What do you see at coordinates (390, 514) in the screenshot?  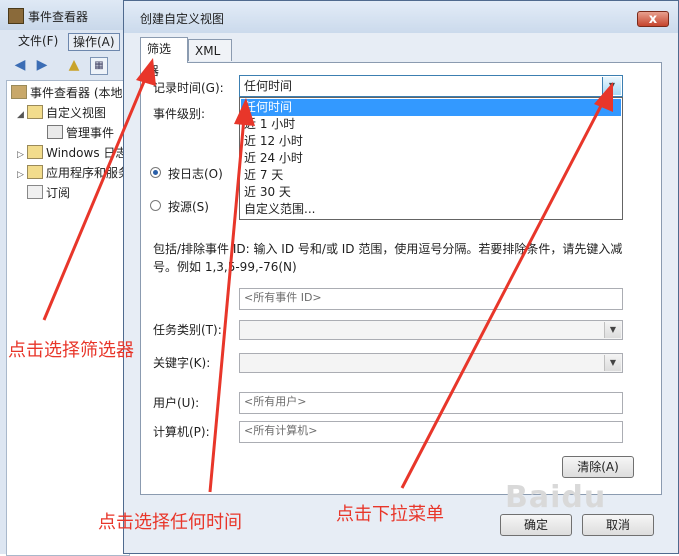 I see `annotation-click-dropdown: 点击下拉菜单` at bounding box center [390, 514].